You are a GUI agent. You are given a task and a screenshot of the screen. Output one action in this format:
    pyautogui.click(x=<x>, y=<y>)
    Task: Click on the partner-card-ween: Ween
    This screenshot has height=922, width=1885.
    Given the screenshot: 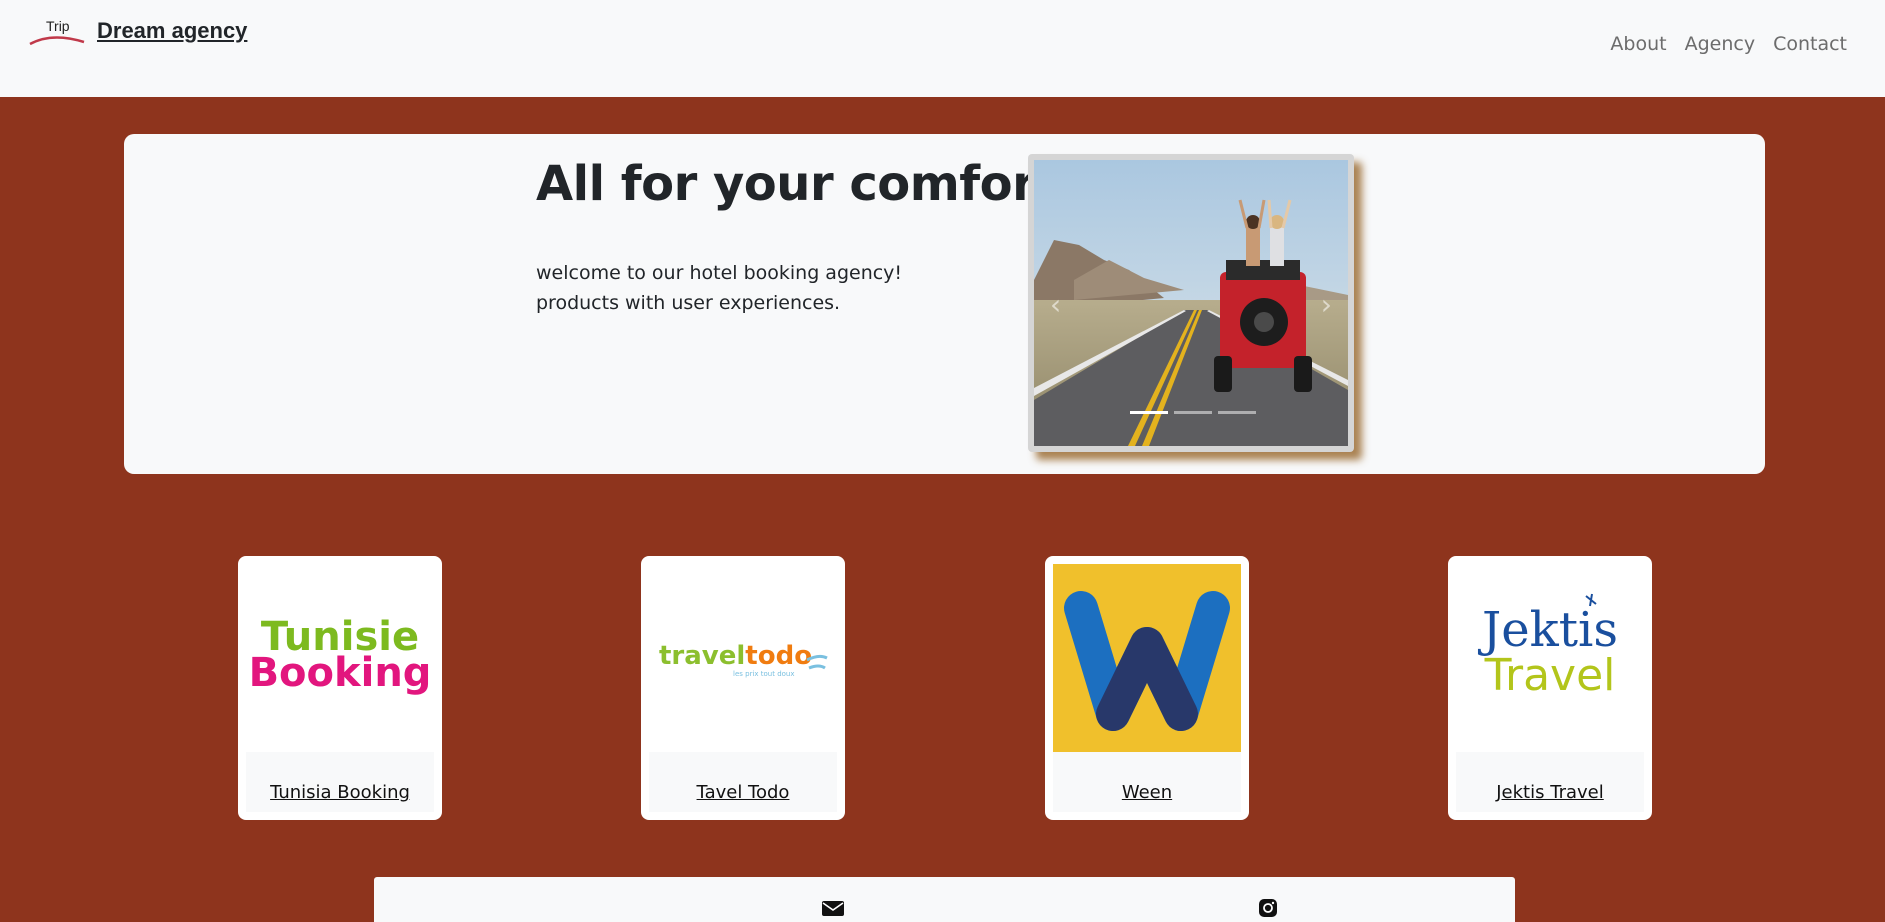 What is the action you would take?
    pyautogui.click(x=1147, y=688)
    